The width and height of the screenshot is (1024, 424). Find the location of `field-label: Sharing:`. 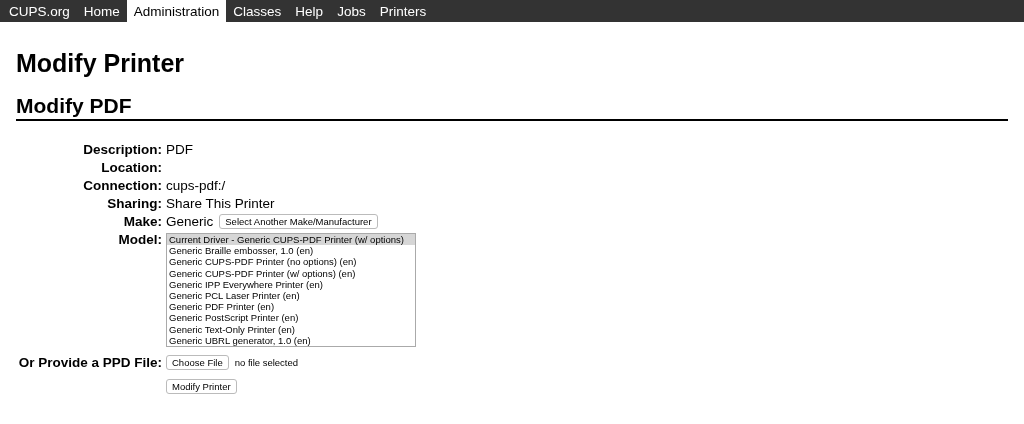

field-label: Sharing: is located at coordinates (134, 203).